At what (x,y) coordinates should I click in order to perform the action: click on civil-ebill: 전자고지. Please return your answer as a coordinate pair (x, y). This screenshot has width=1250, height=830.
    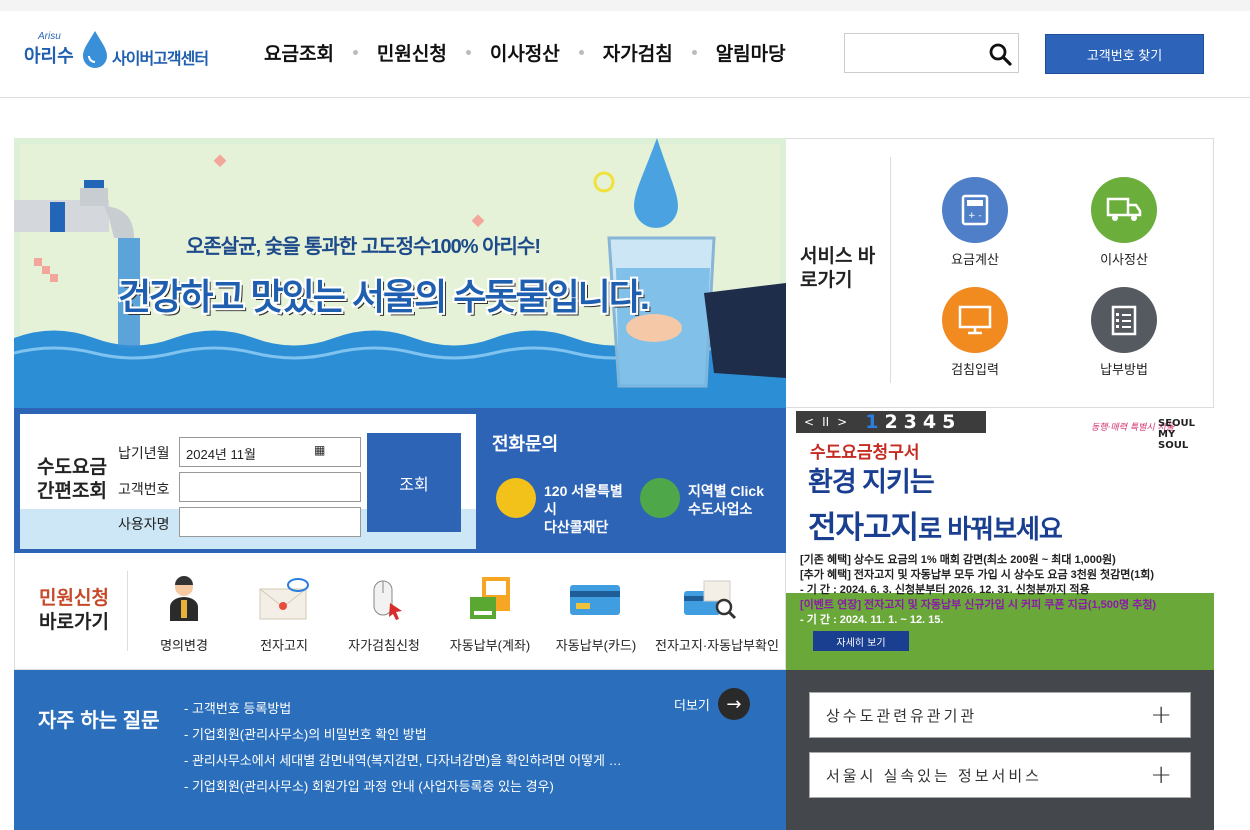
    Looking at the image, I should click on (284, 613).